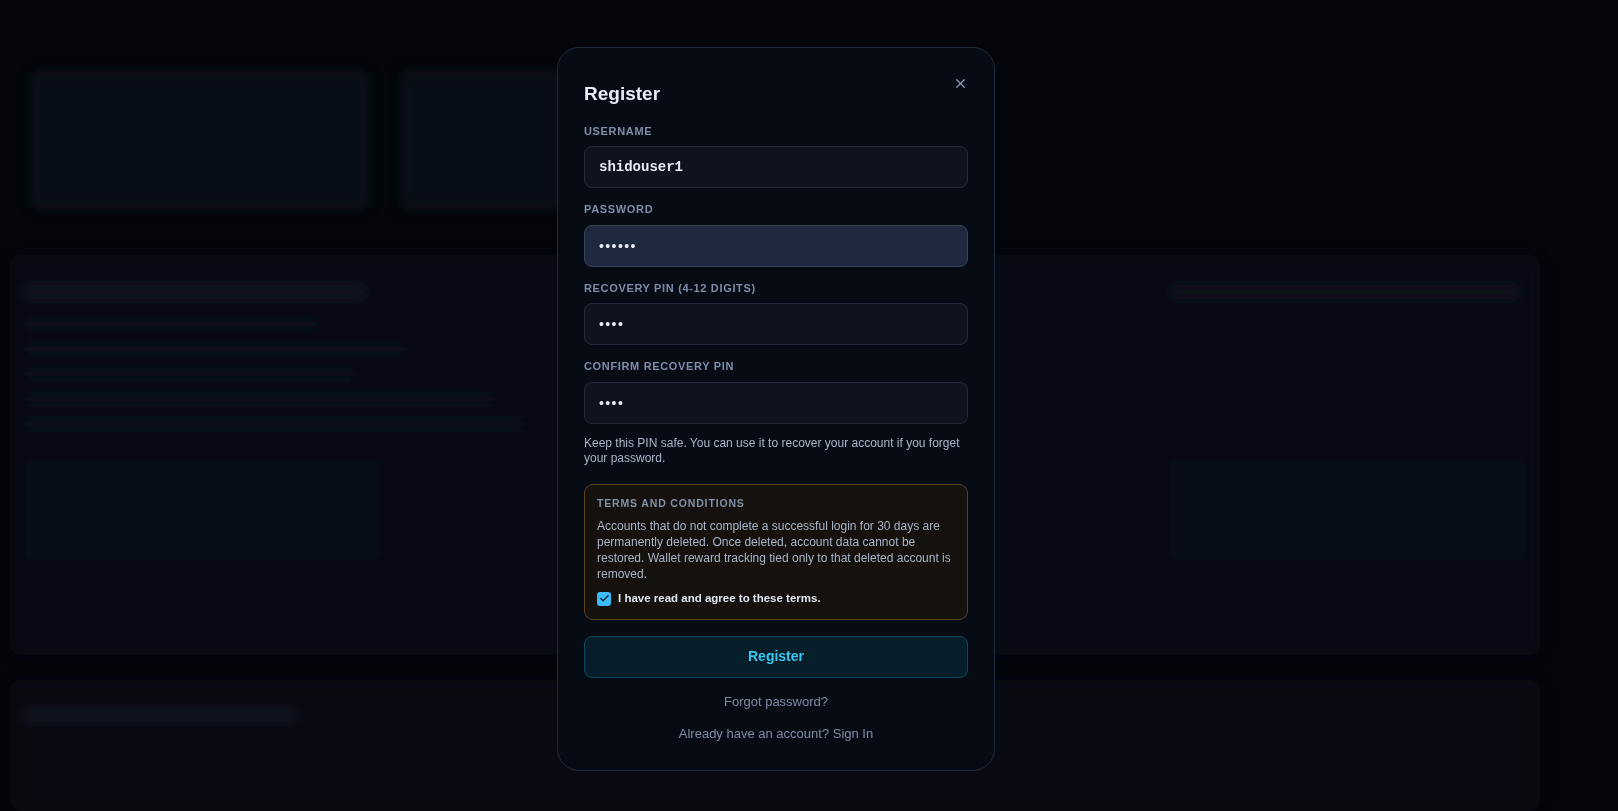 This screenshot has width=1618, height=811. I want to click on sign-in-link: Already have an account? Sign In, so click(776, 734).